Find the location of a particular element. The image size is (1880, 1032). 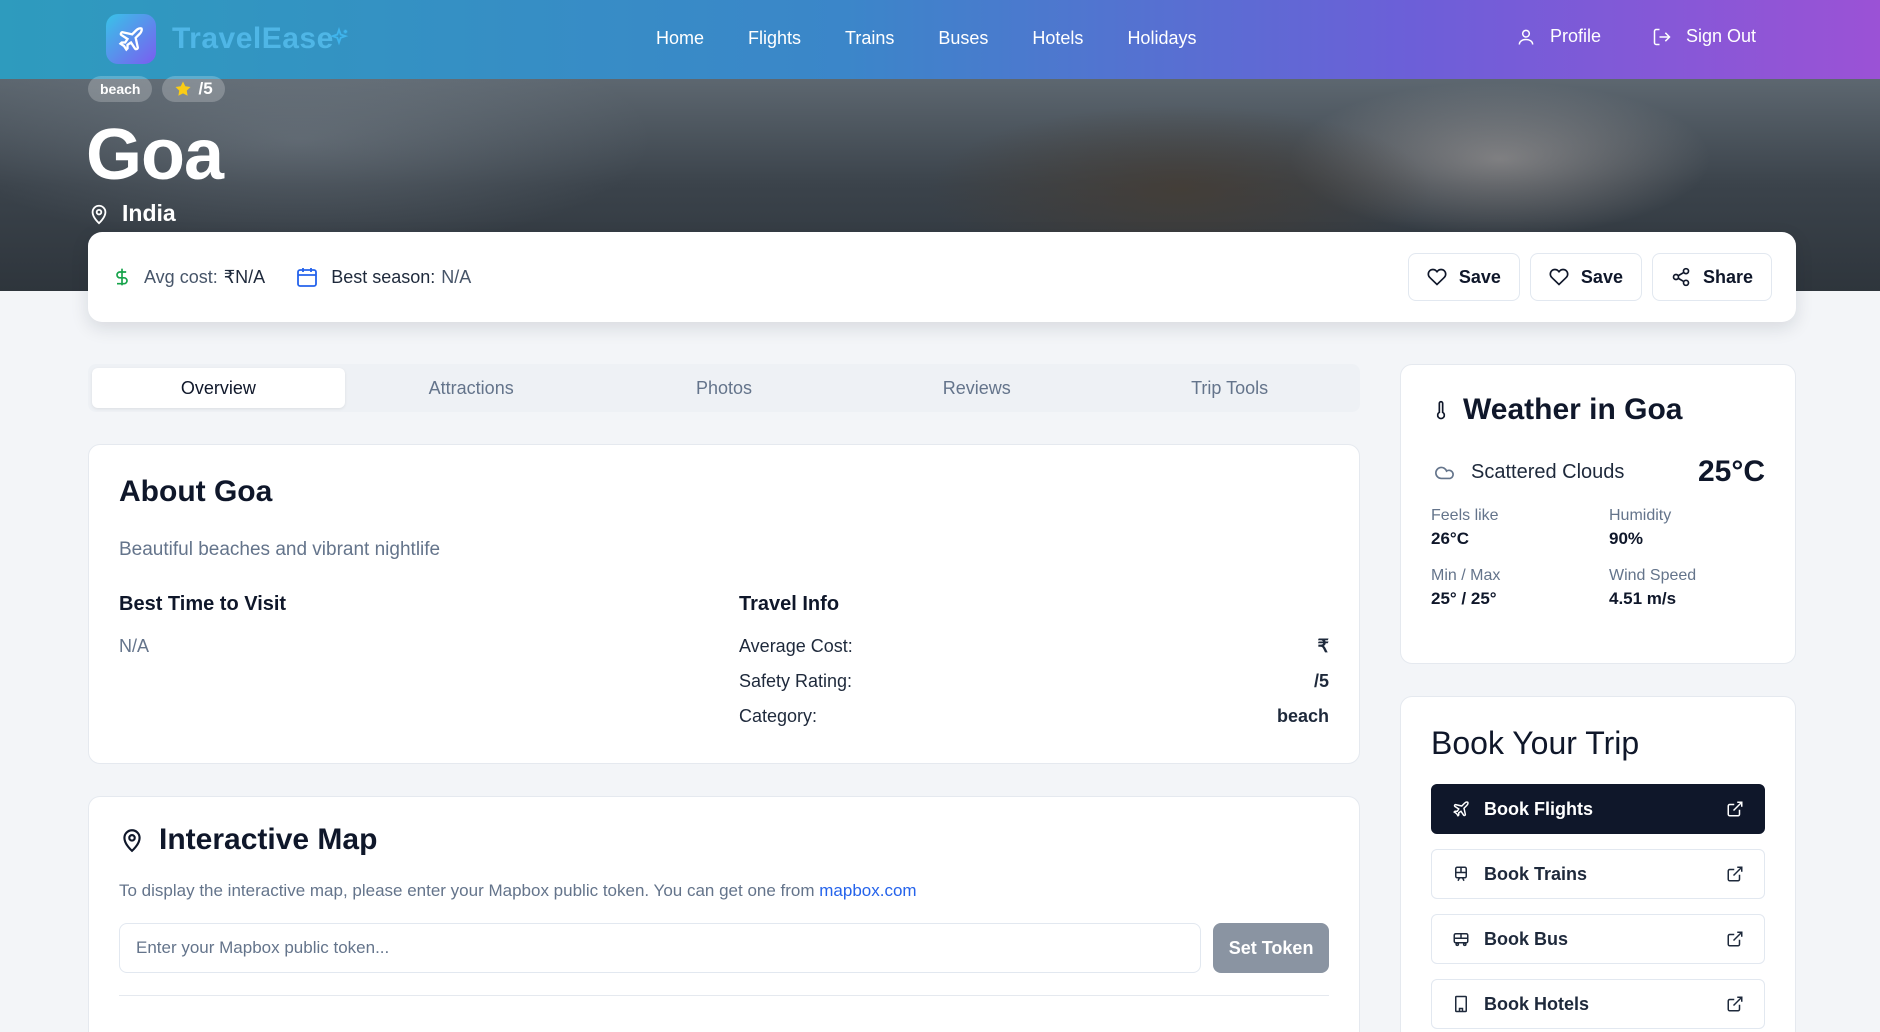

weather-title: Weather in Goa is located at coordinates (1573, 409).